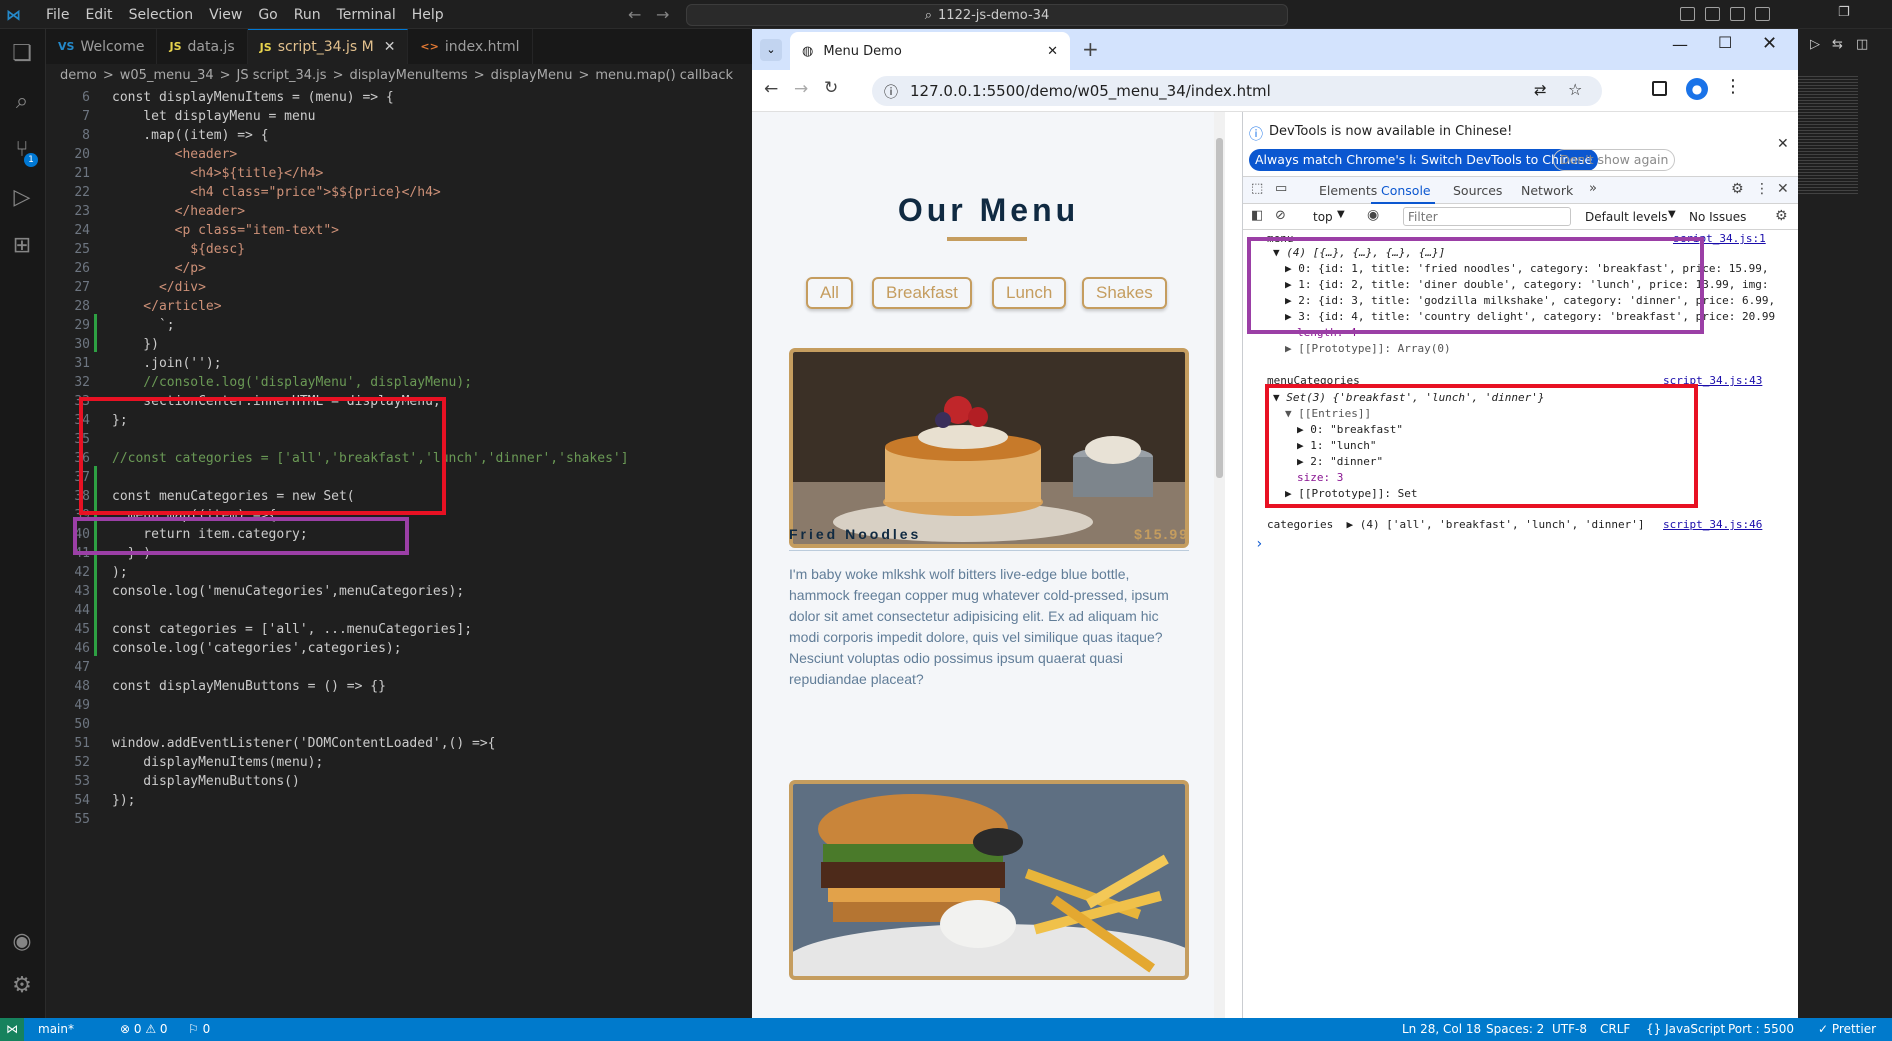 Image resolution: width=1892 pixels, height=1041 pixels. What do you see at coordinates (1762, 189) in the screenshot?
I see `devtools-menu-icon: ⋮` at bounding box center [1762, 189].